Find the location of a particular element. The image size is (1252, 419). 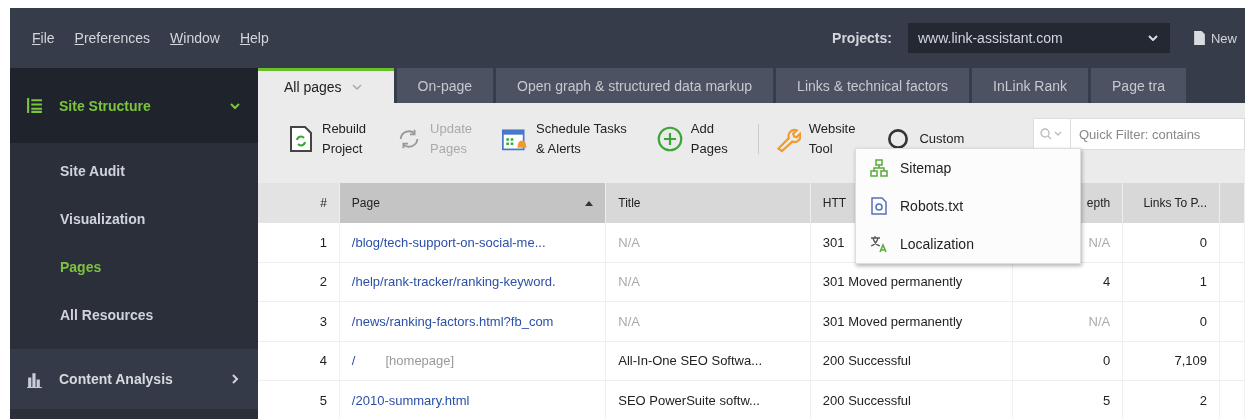

page-link: /news/ranking-factors.html?fb_com is located at coordinates (452, 321).